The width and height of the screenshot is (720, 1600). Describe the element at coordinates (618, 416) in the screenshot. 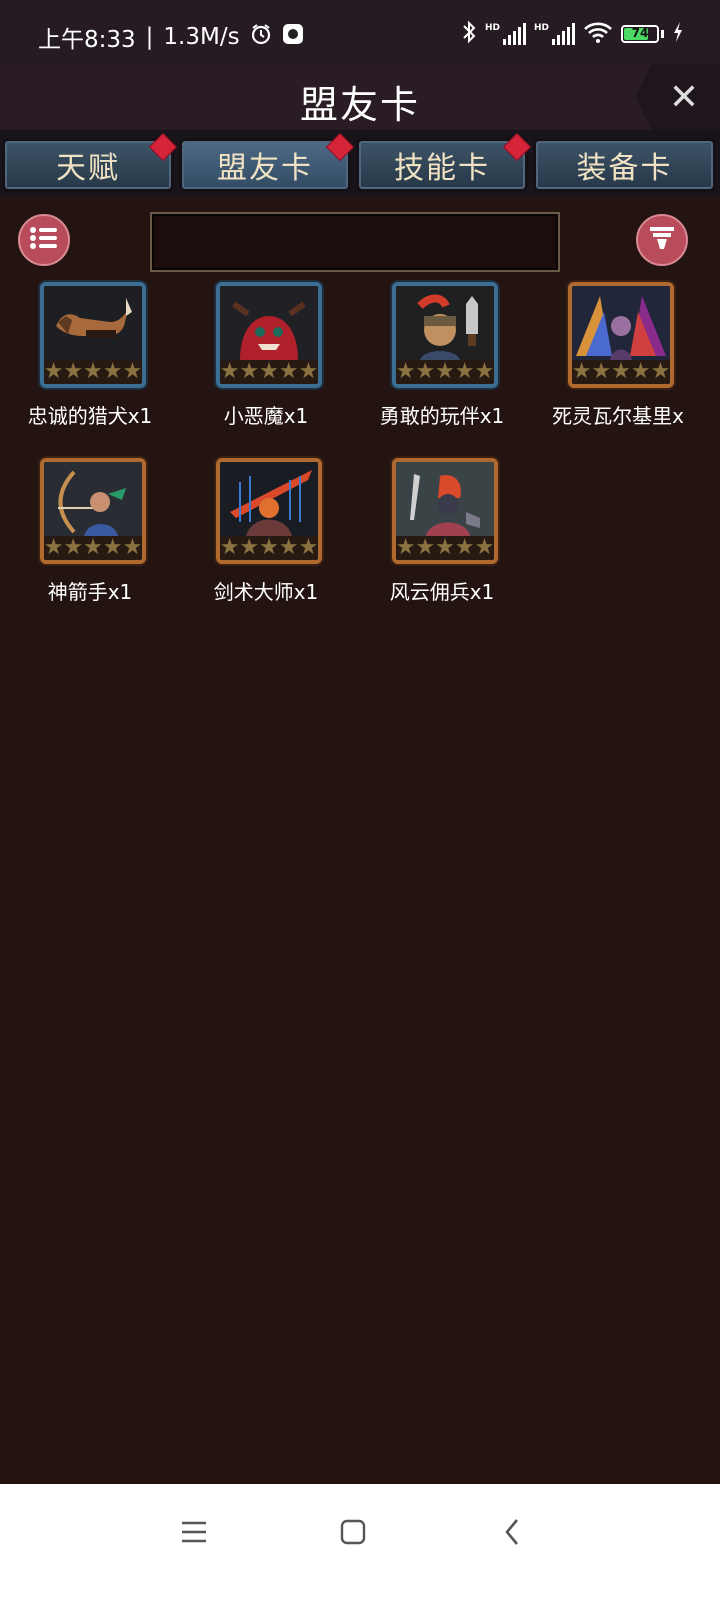

I see `card-name: 死灵瓦尔基里x` at that location.